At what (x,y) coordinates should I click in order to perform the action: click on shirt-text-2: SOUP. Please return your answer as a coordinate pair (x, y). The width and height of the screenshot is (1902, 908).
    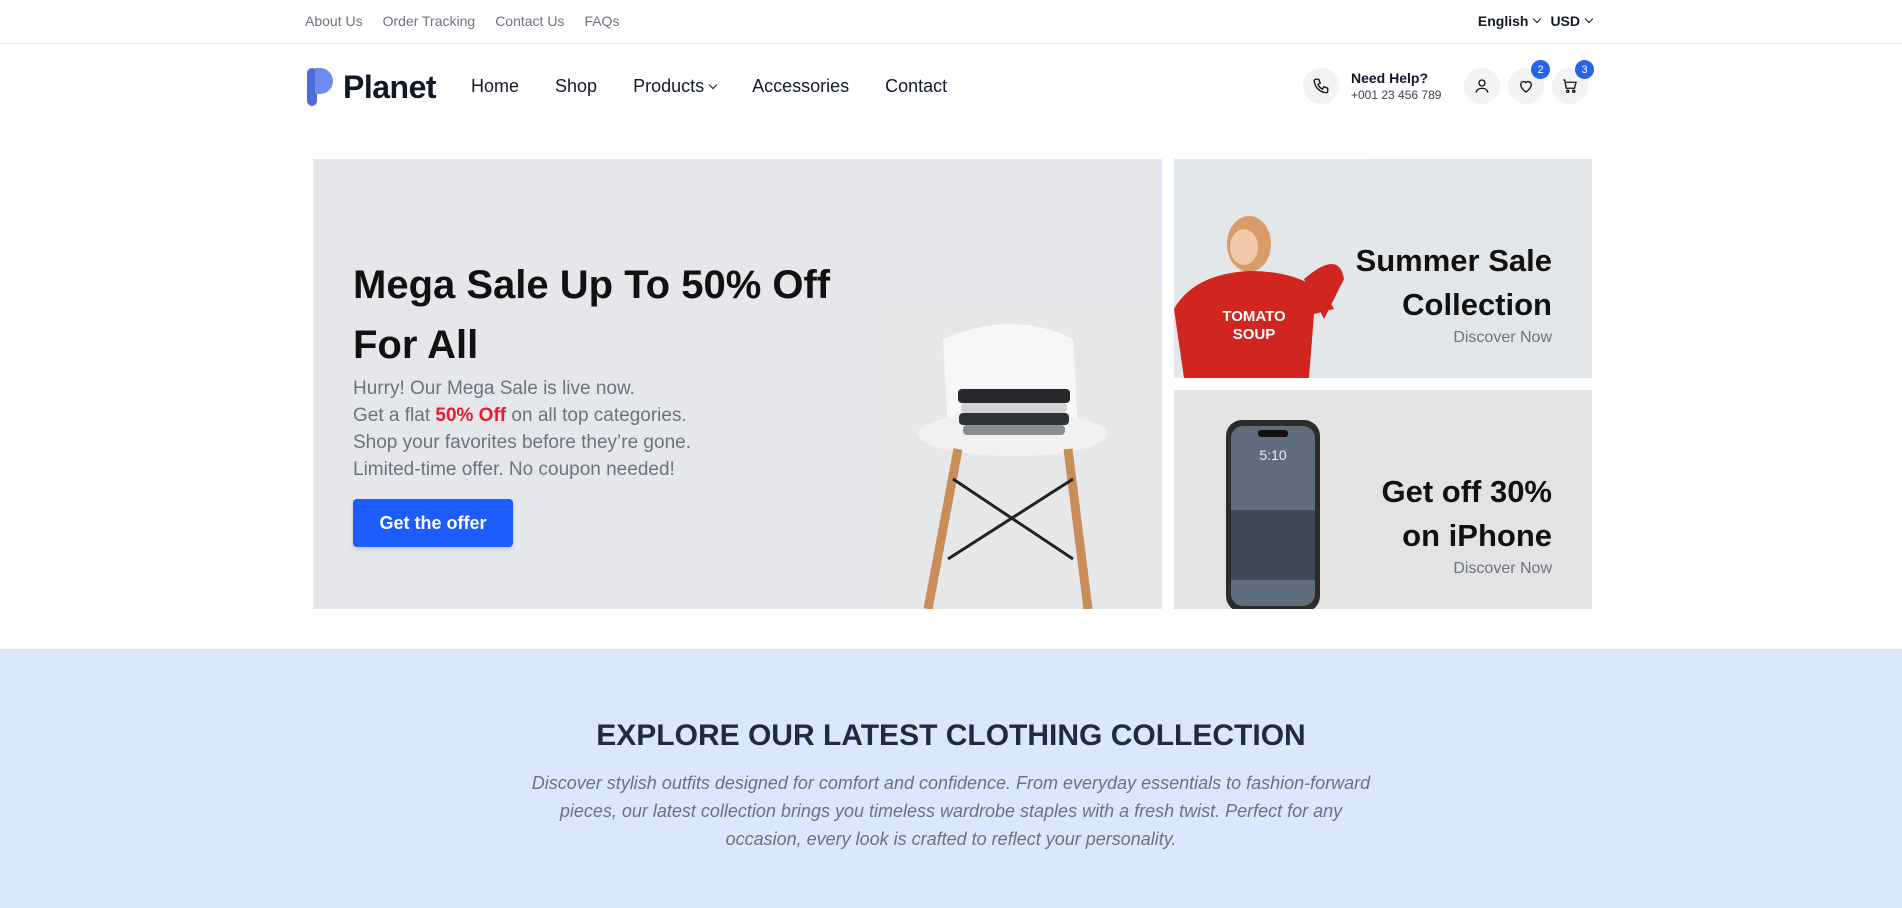
    Looking at the image, I should click on (1254, 334).